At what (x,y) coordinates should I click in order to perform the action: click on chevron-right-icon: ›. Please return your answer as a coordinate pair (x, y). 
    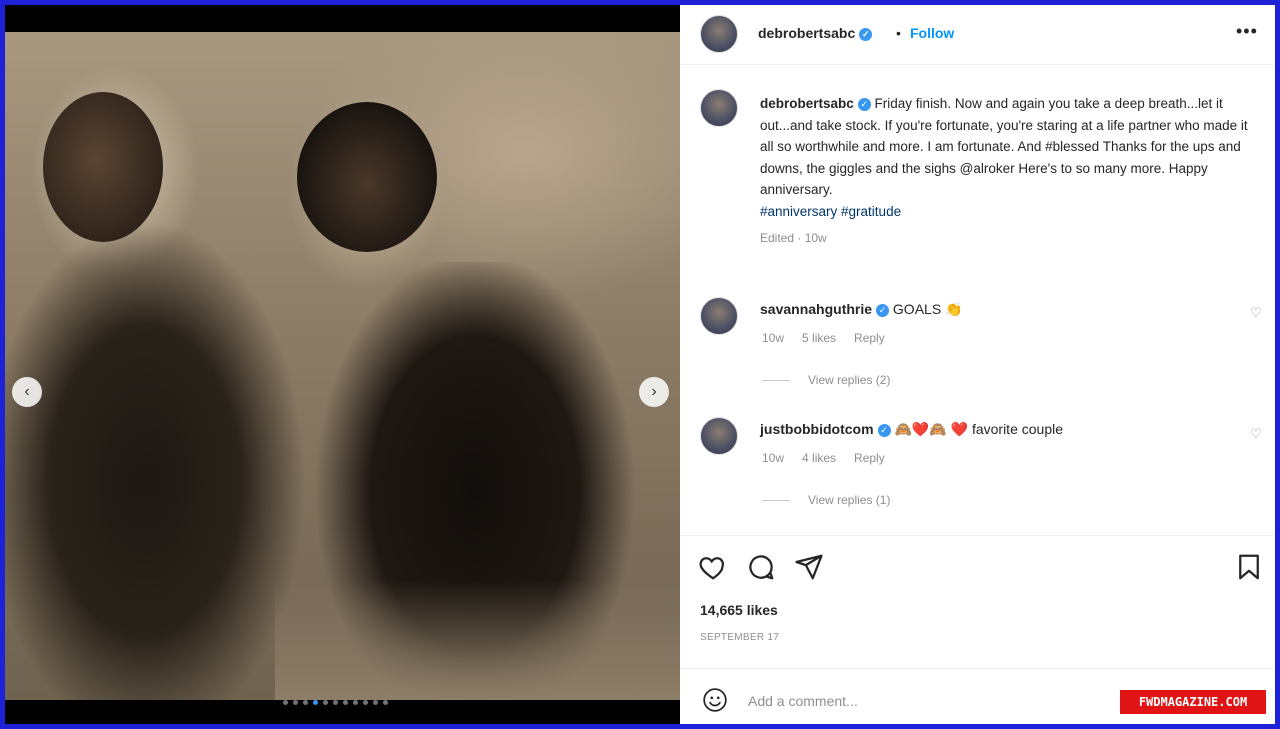
    Looking at the image, I should click on (654, 391).